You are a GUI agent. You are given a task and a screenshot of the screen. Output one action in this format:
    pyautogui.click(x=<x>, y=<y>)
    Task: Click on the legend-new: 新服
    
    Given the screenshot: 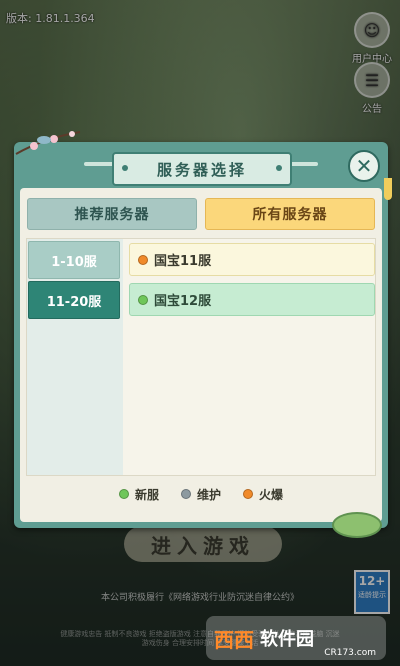 What is the action you would take?
    pyautogui.click(x=138, y=494)
    